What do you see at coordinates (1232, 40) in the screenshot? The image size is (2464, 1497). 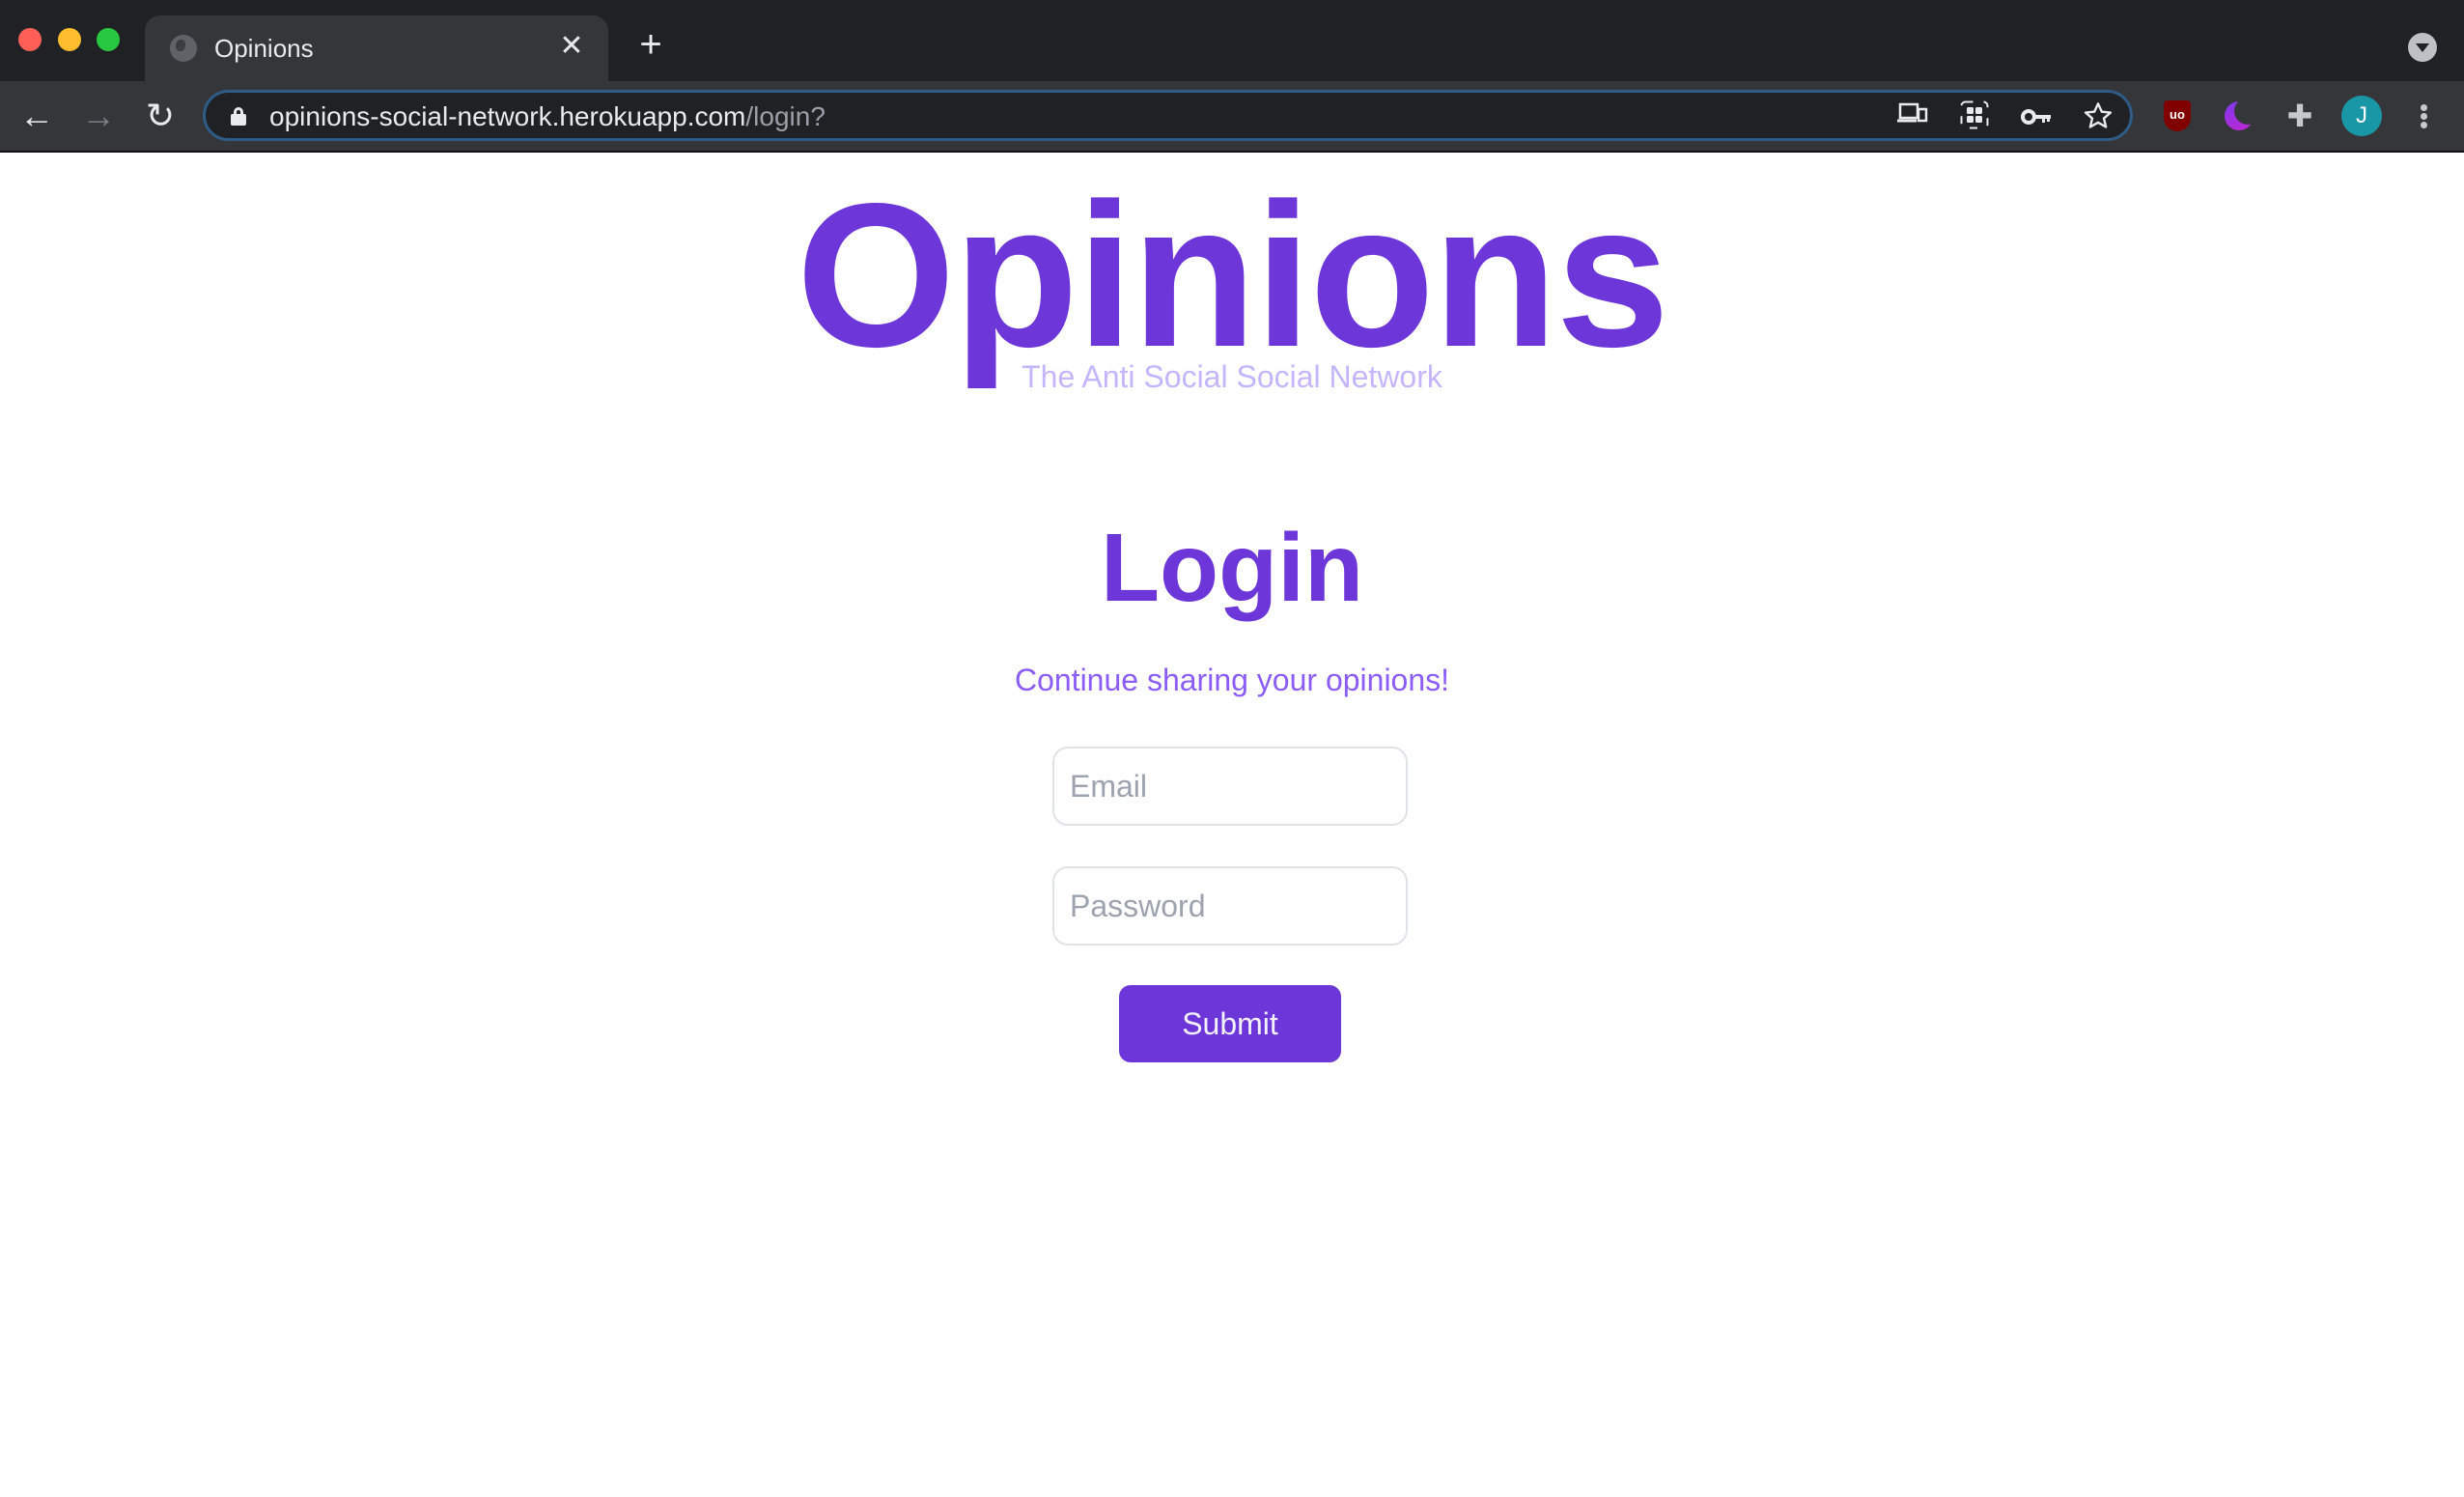 I see `tab-strip: Opinions ✕ +` at bounding box center [1232, 40].